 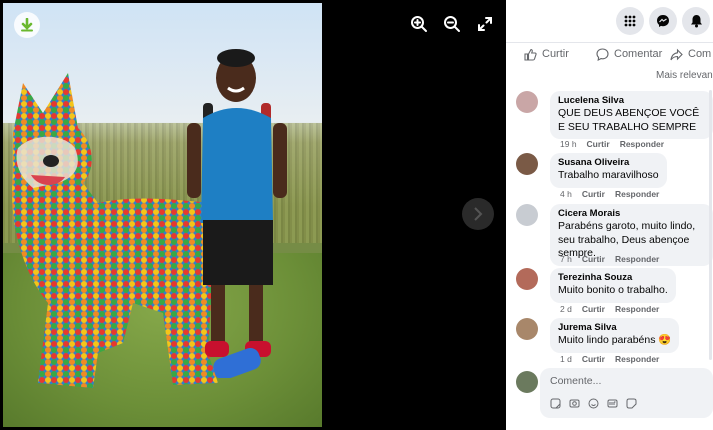 What do you see at coordinates (237, 213) in the screenshot?
I see `smiling-boy` at bounding box center [237, 213].